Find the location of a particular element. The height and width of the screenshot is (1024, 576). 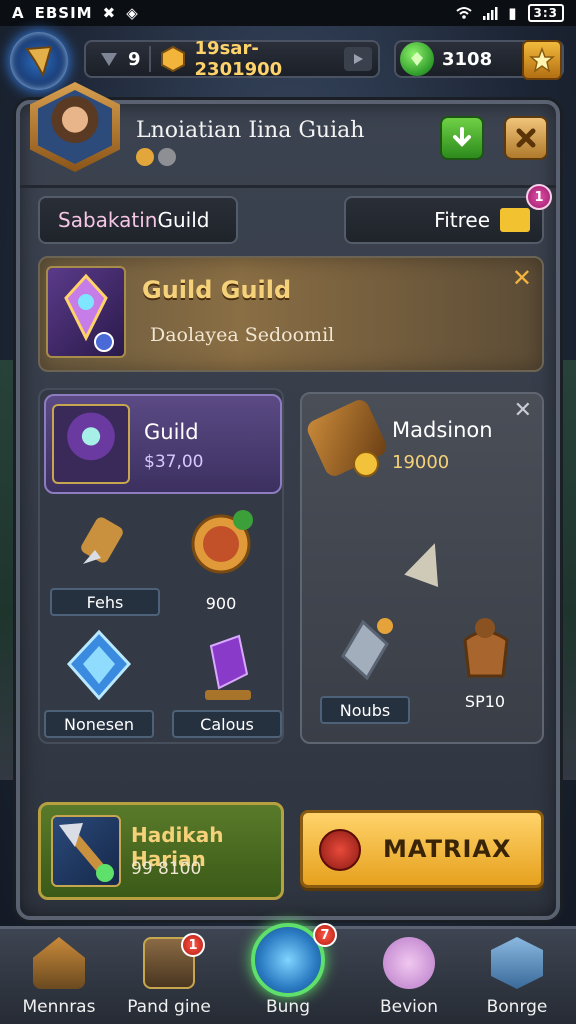

emblem-icon is located at coordinates (39, 61).